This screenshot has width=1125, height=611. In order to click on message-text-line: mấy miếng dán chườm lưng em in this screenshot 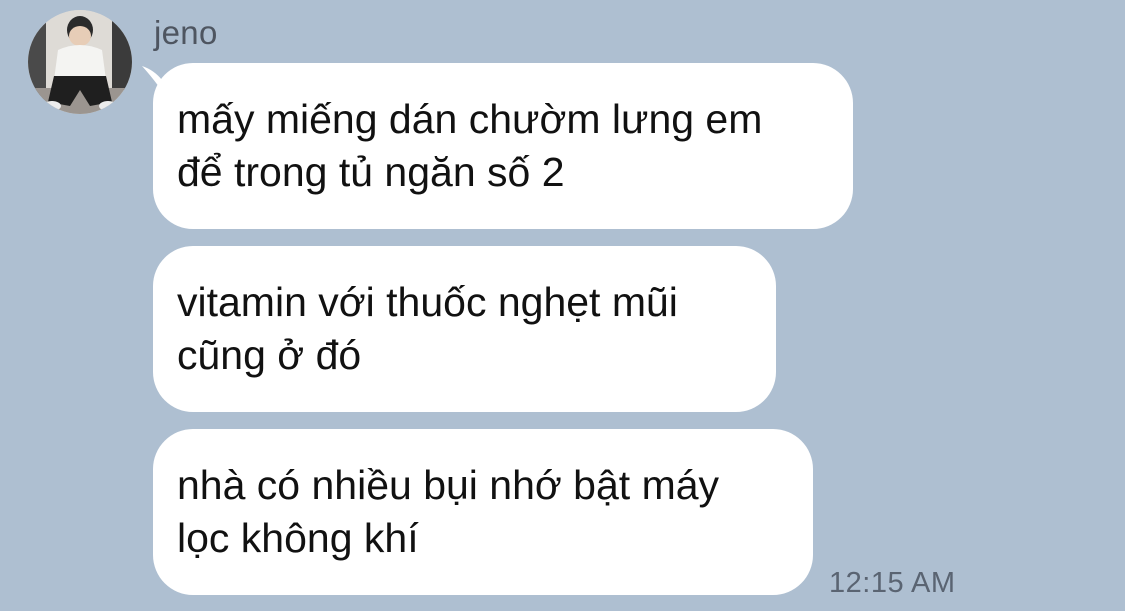, I will do `click(470, 119)`.